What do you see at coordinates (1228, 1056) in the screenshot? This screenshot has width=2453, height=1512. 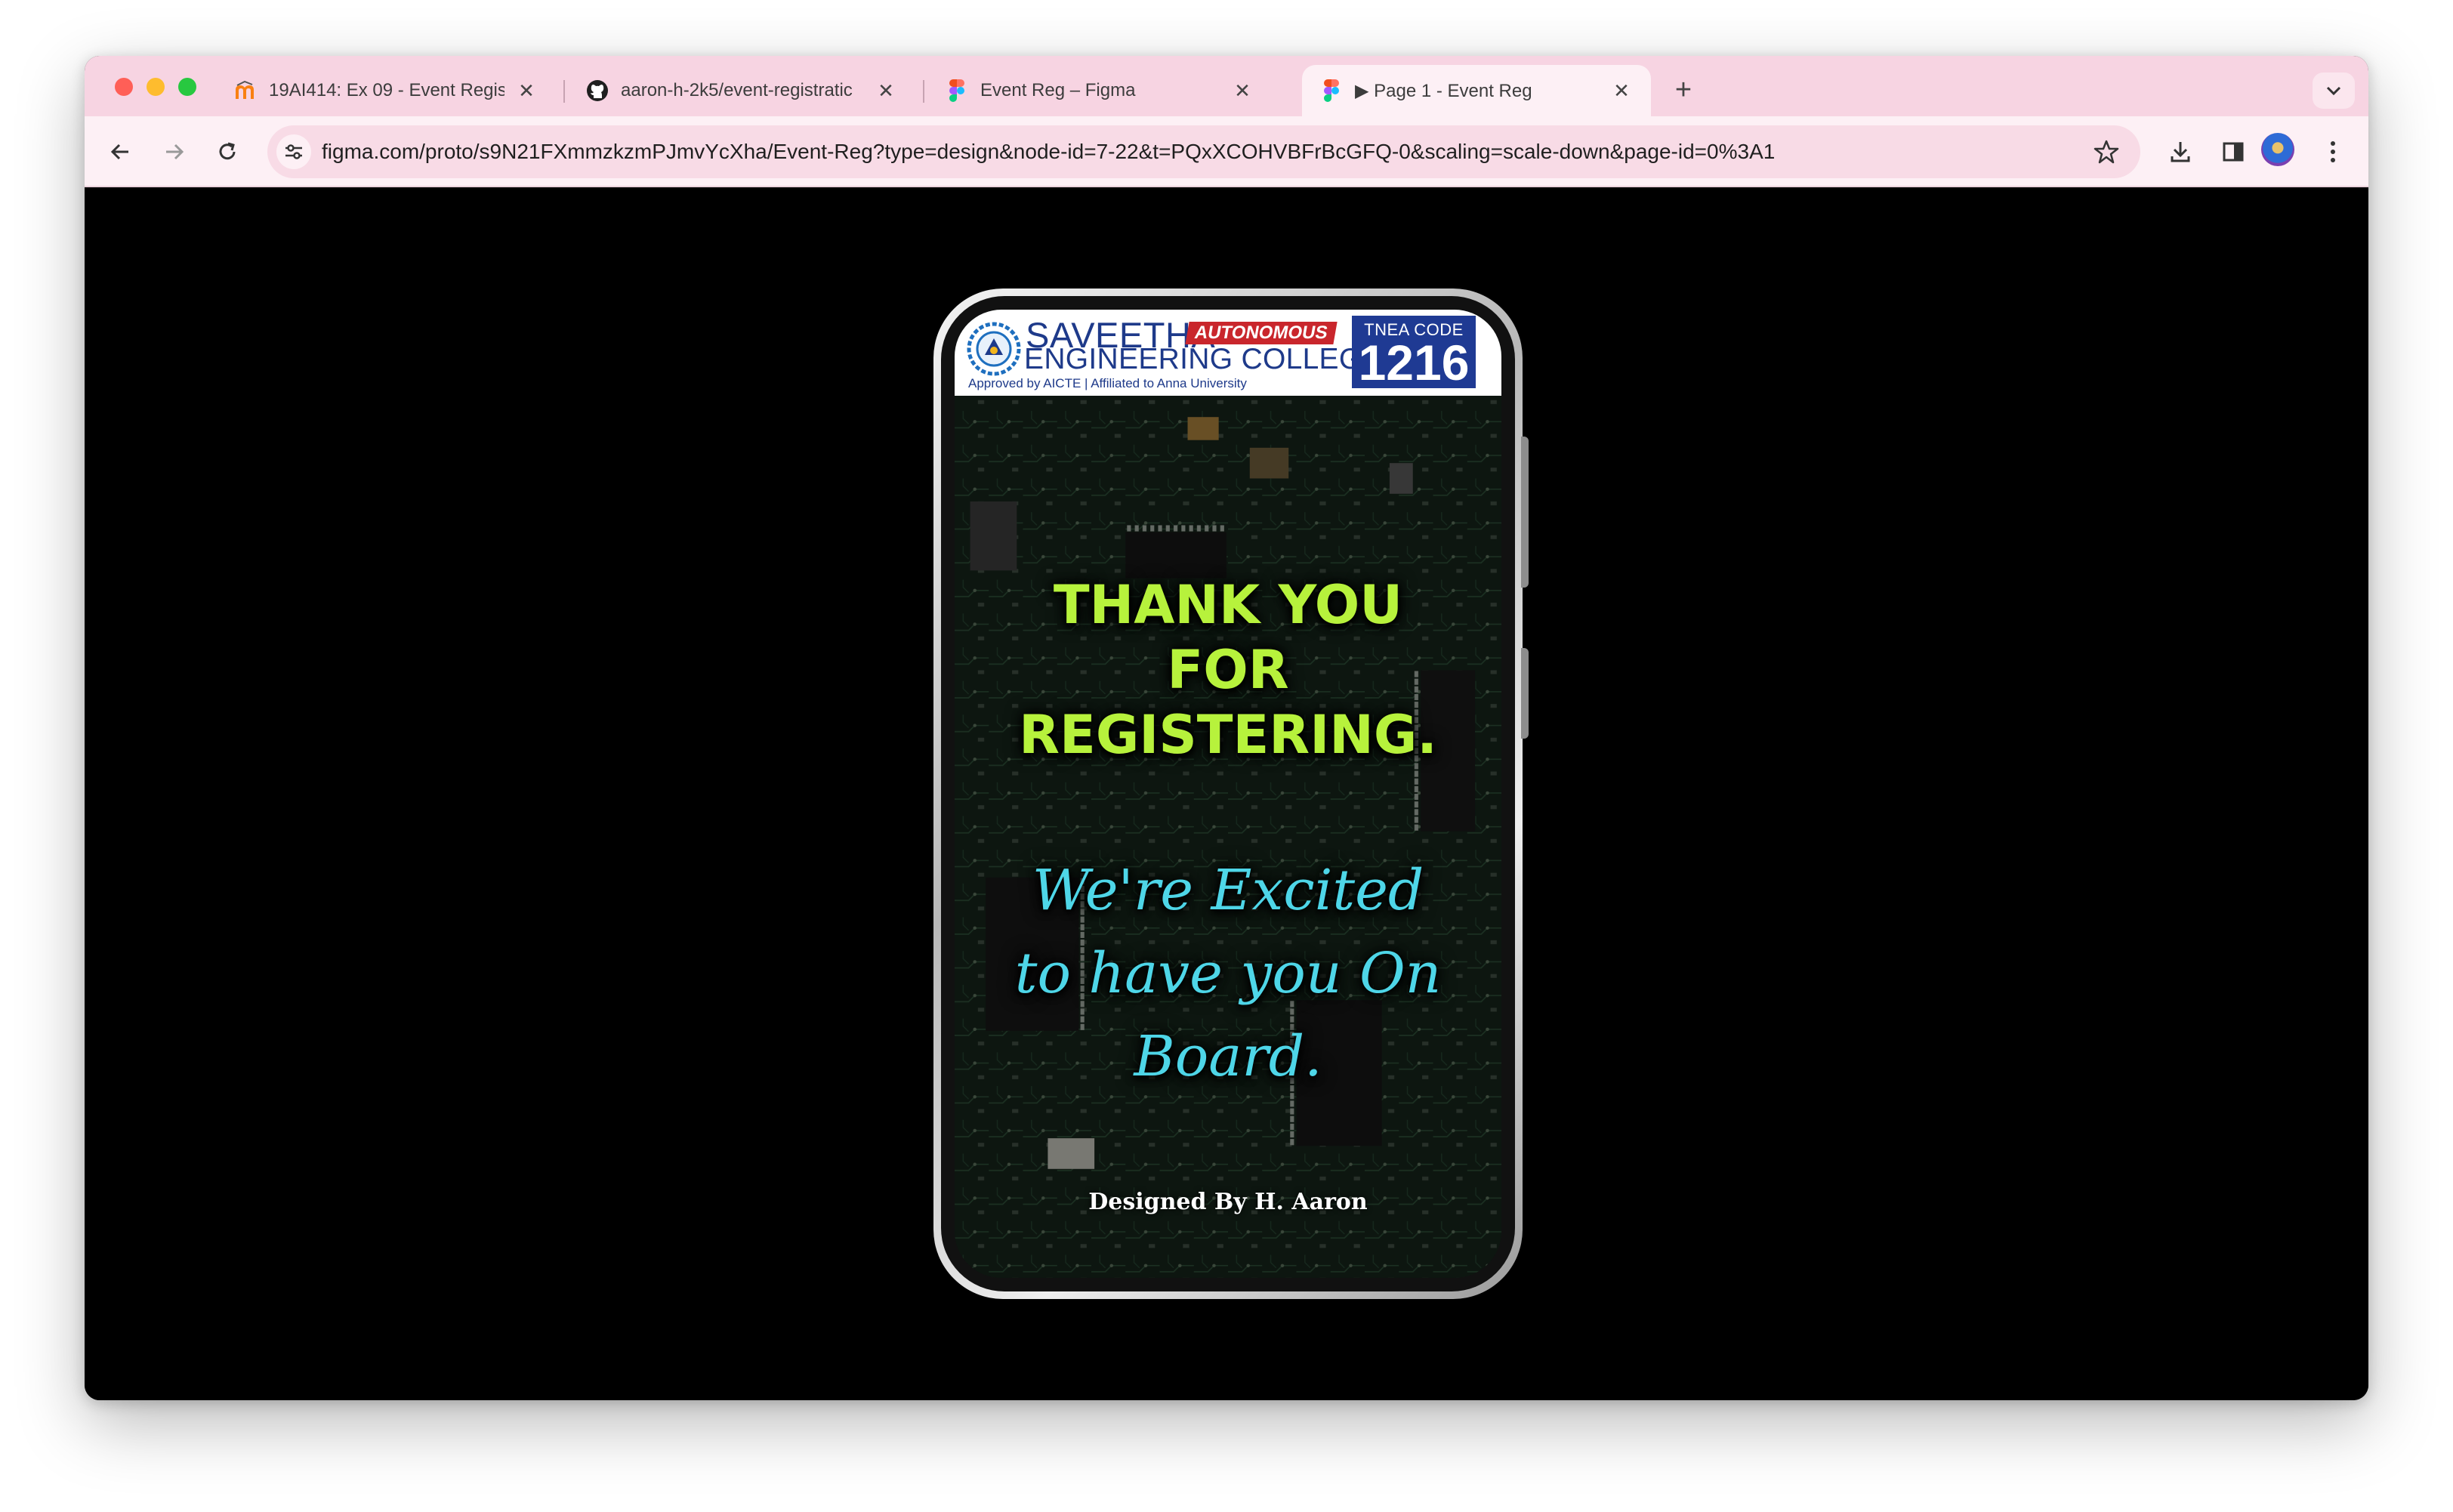 I see `excited-line: Board.` at bounding box center [1228, 1056].